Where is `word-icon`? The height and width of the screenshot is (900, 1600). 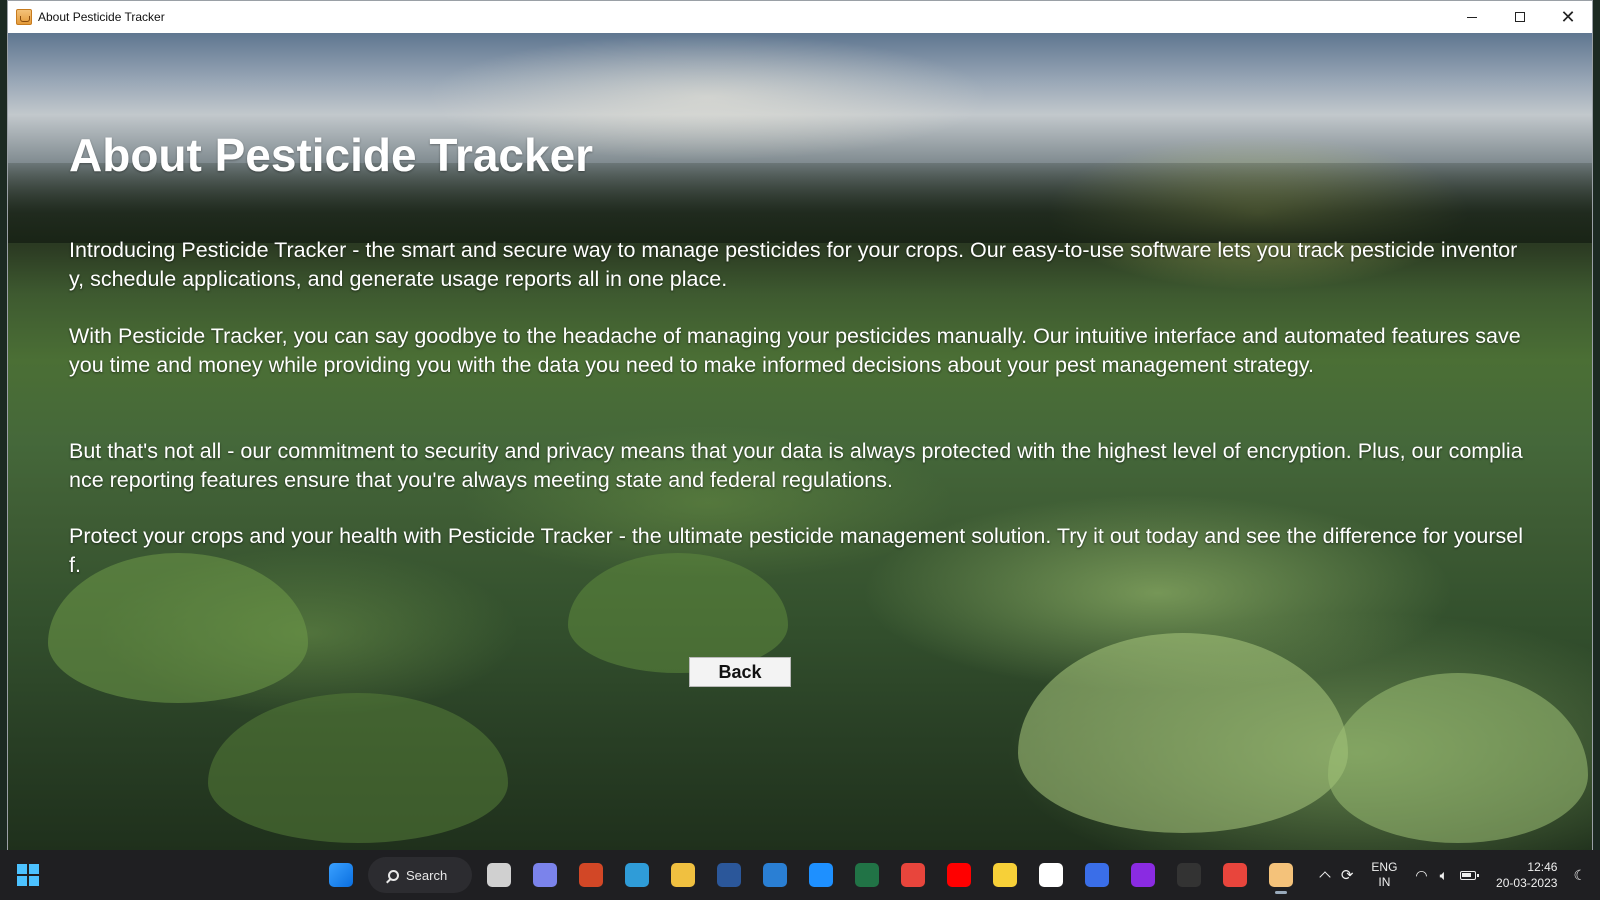
word-icon is located at coordinates (729, 875).